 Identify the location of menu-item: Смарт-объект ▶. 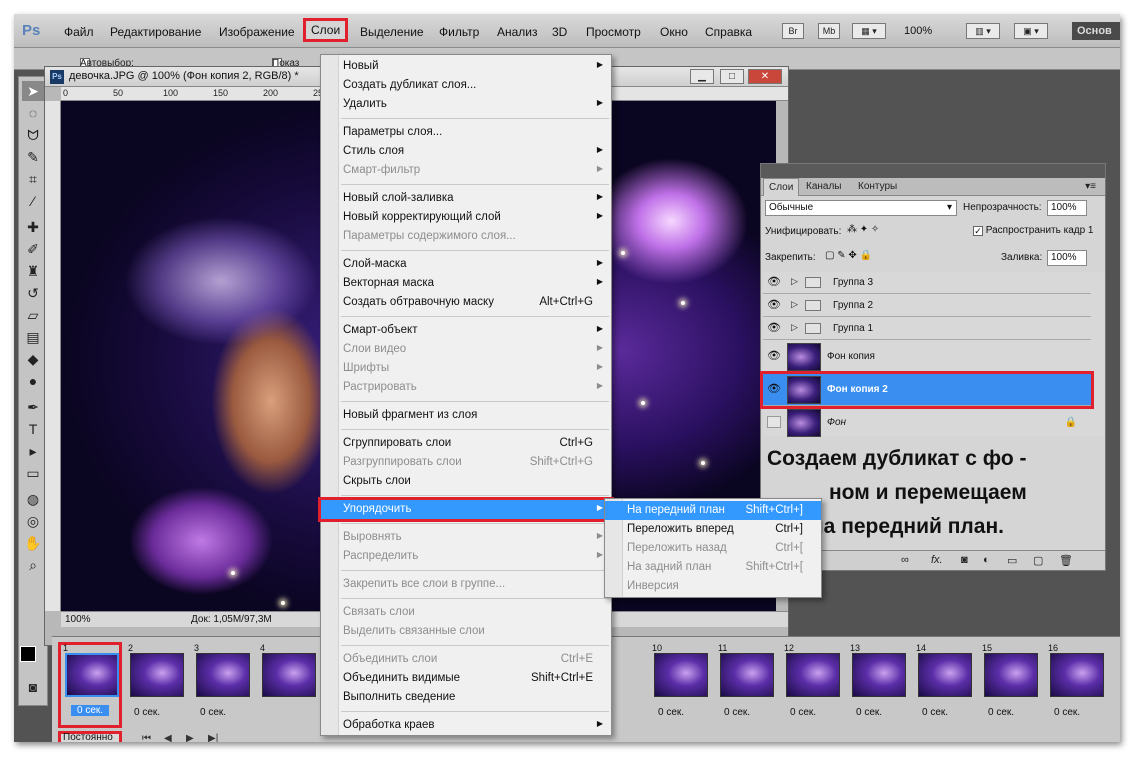
(466, 330).